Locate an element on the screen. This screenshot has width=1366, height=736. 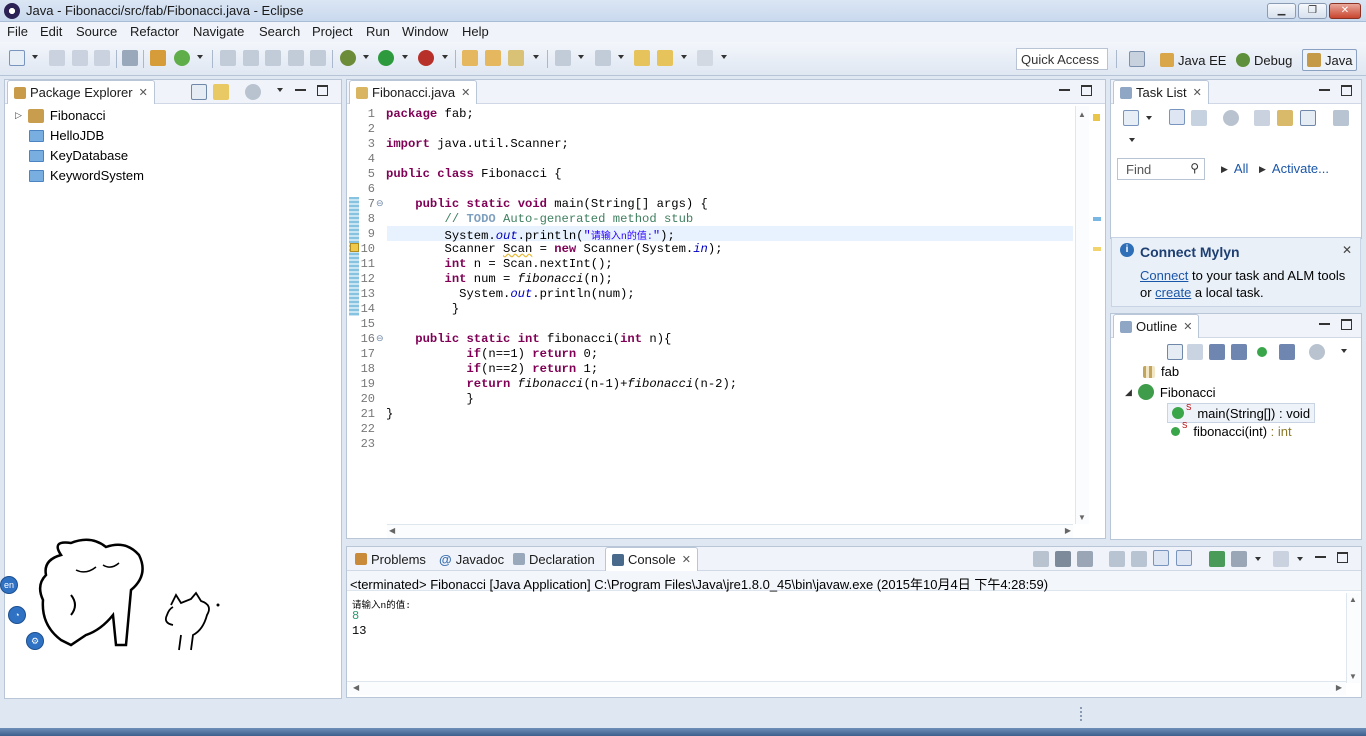
task-filter-all: ▶ All is located at coordinates (1234, 169).